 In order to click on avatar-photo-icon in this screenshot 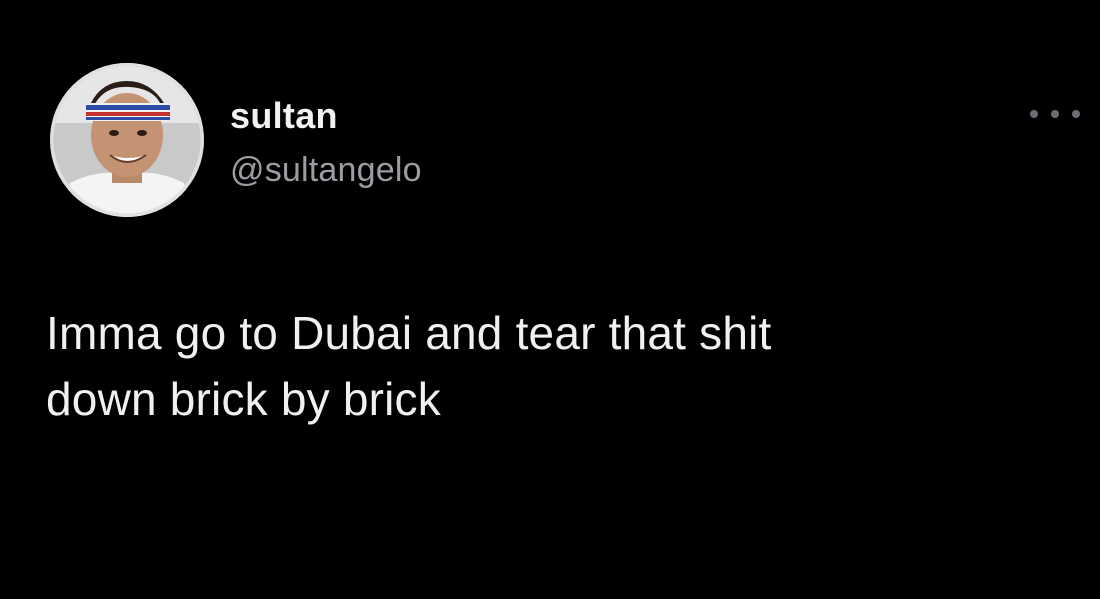, I will do `click(127, 140)`.